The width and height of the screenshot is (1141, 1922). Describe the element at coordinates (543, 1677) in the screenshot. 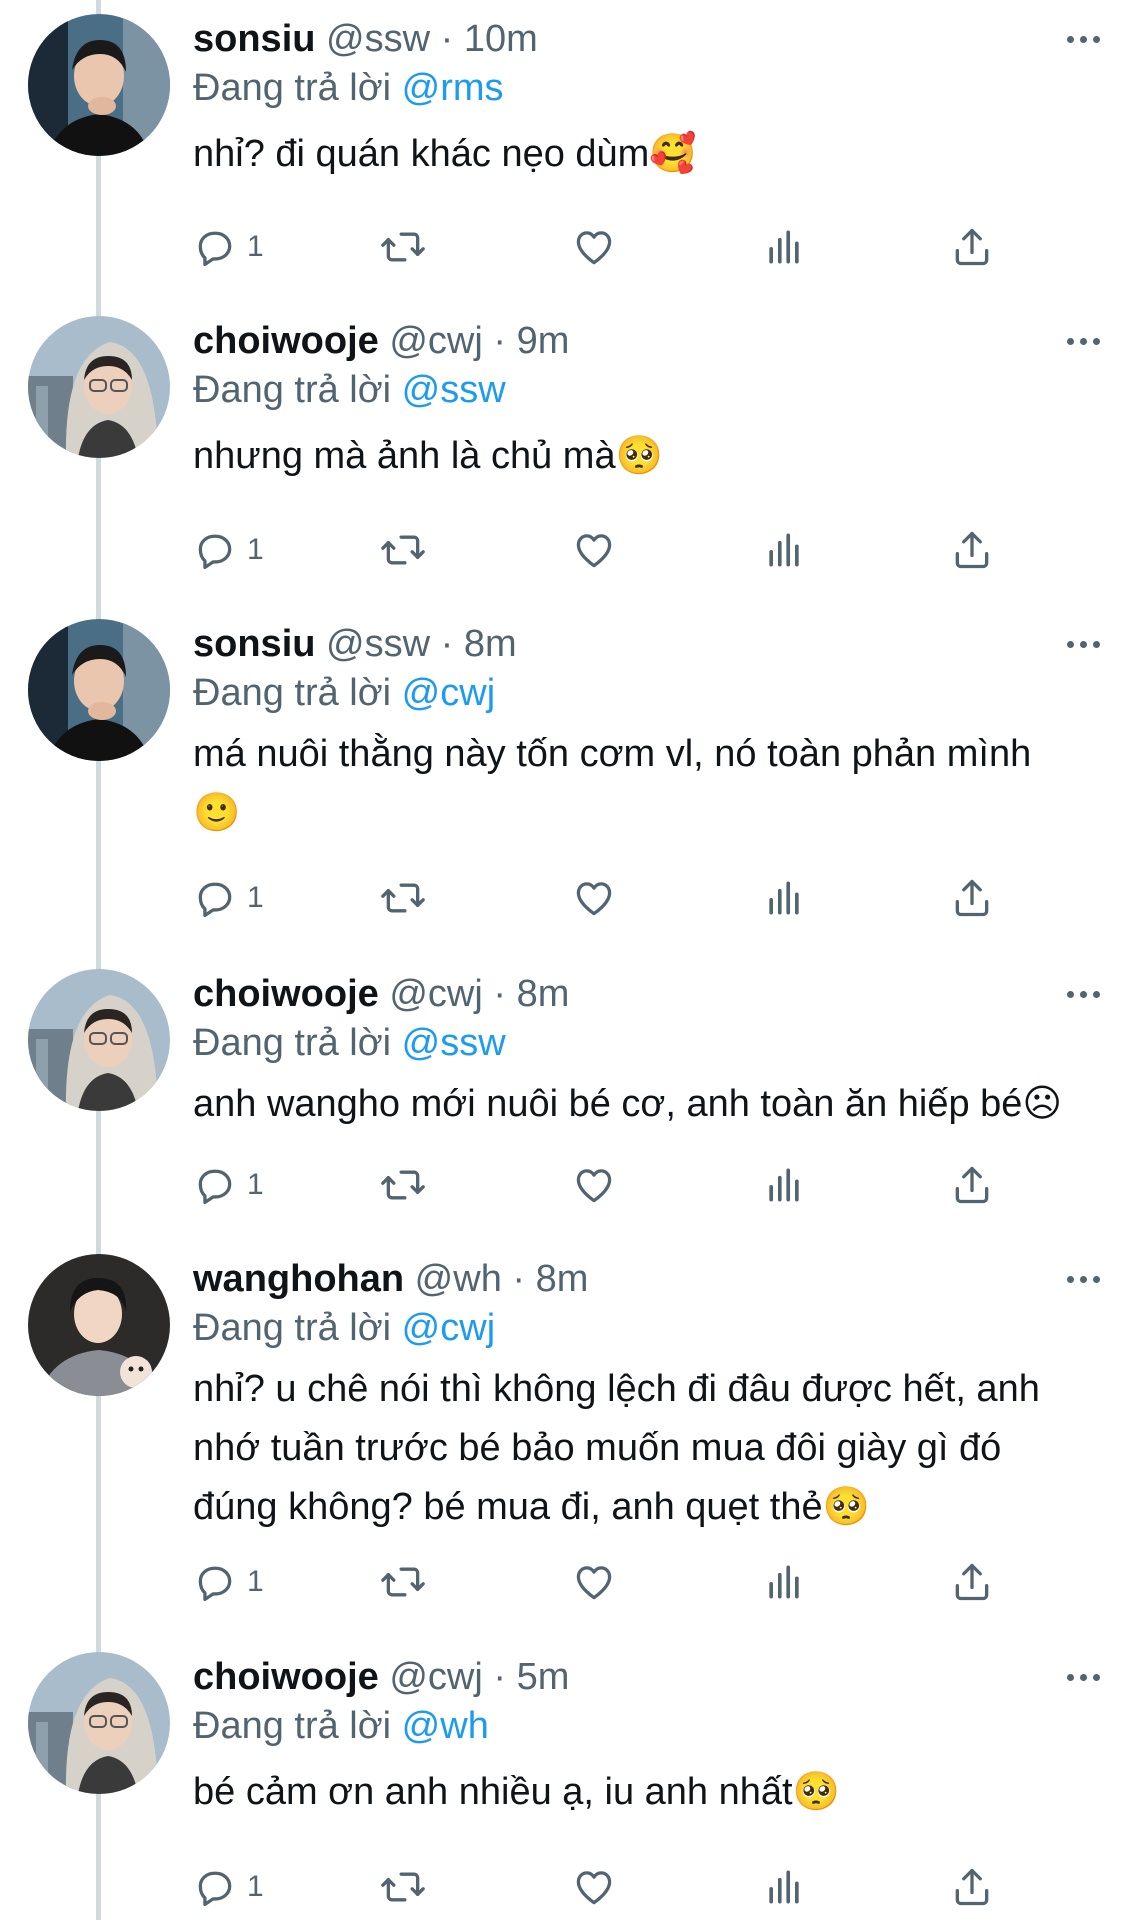

I see `timestamp: 5m` at that location.